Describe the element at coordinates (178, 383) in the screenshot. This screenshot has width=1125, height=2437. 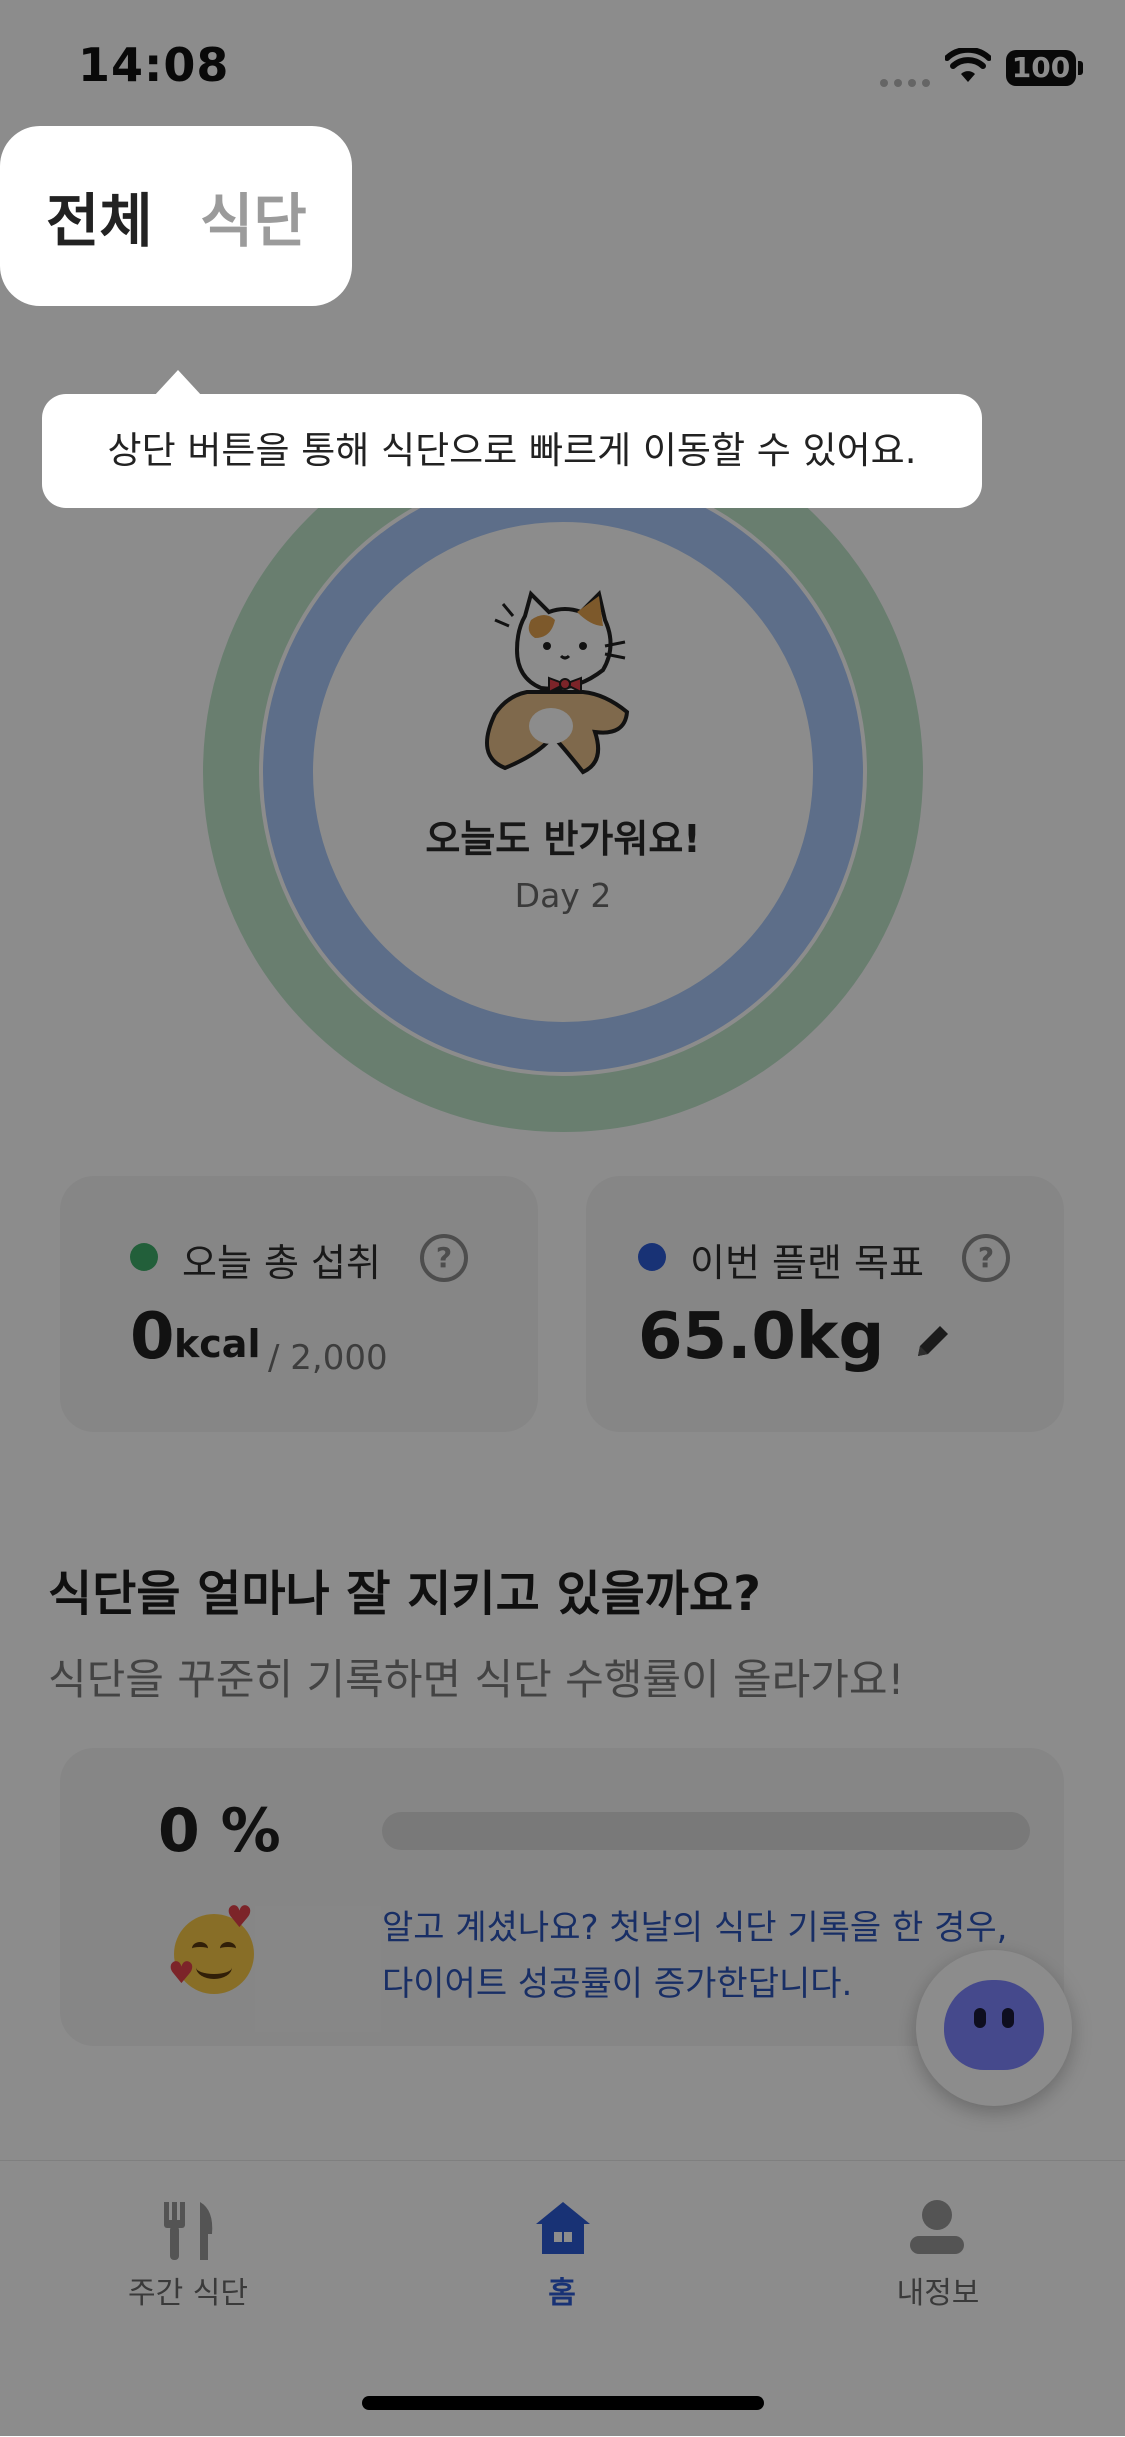
I see `tooltip-arrow` at that location.